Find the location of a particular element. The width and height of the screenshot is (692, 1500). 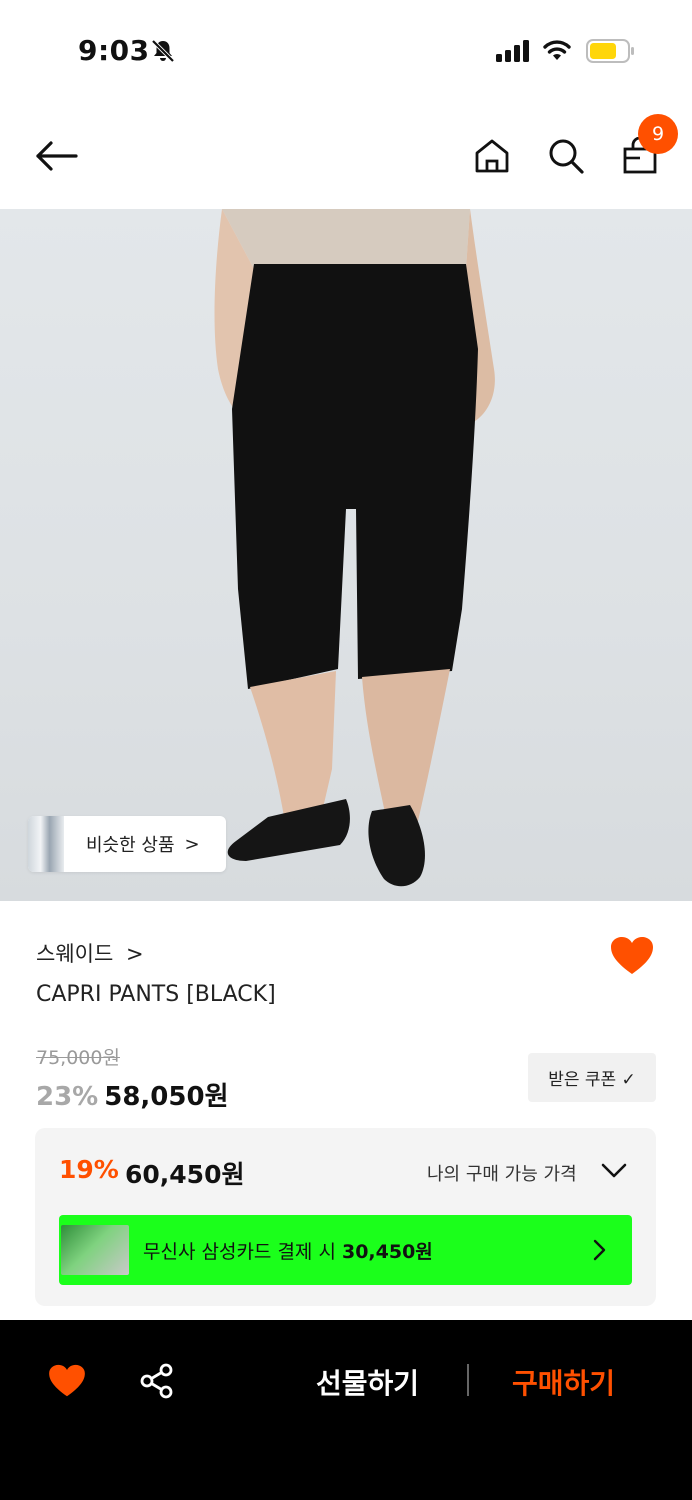

back-button is located at coordinates (56, 156).